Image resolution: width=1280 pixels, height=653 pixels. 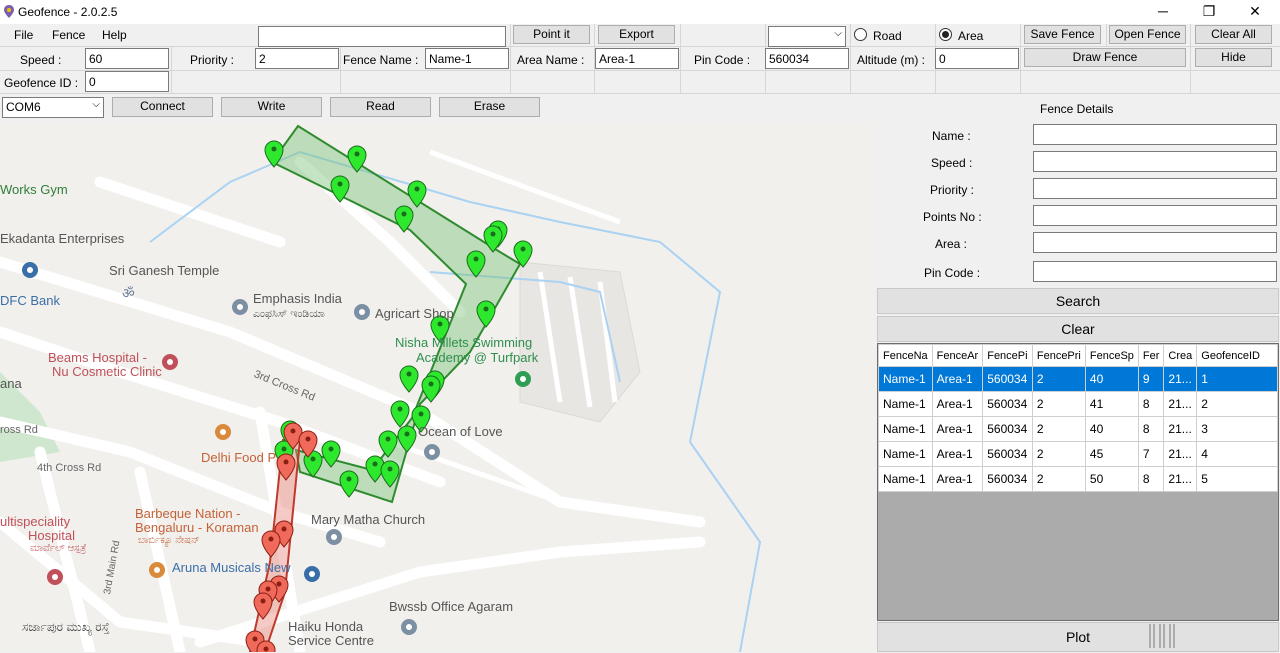 What do you see at coordinates (1255, 12) in the screenshot?
I see `close-button: ✕` at bounding box center [1255, 12].